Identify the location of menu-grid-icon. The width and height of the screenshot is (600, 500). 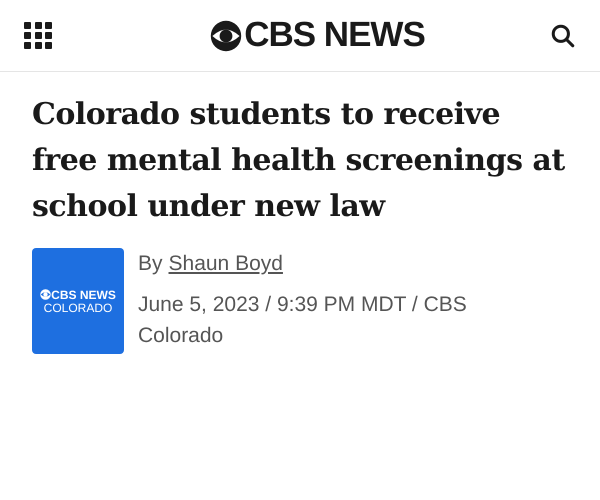
(38, 35).